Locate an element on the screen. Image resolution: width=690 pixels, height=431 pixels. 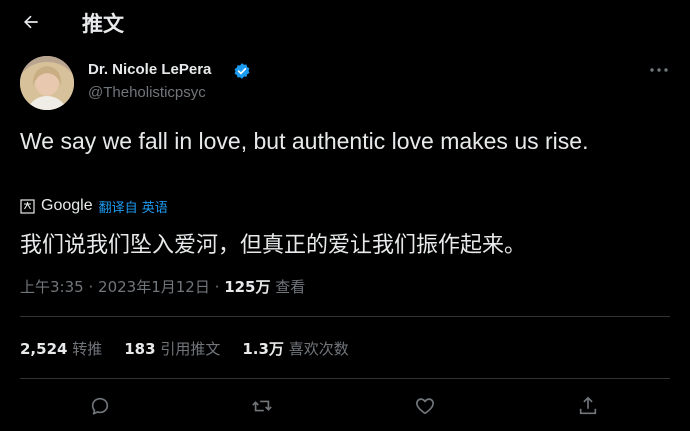
quotes-label: 引用推文 is located at coordinates (190, 349).